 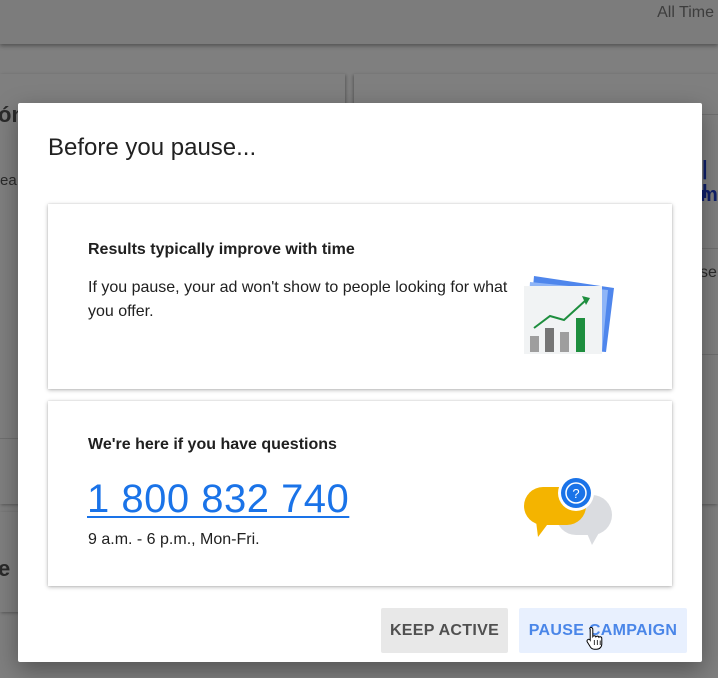 I want to click on time-filter: All Time, so click(x=685, y=13).